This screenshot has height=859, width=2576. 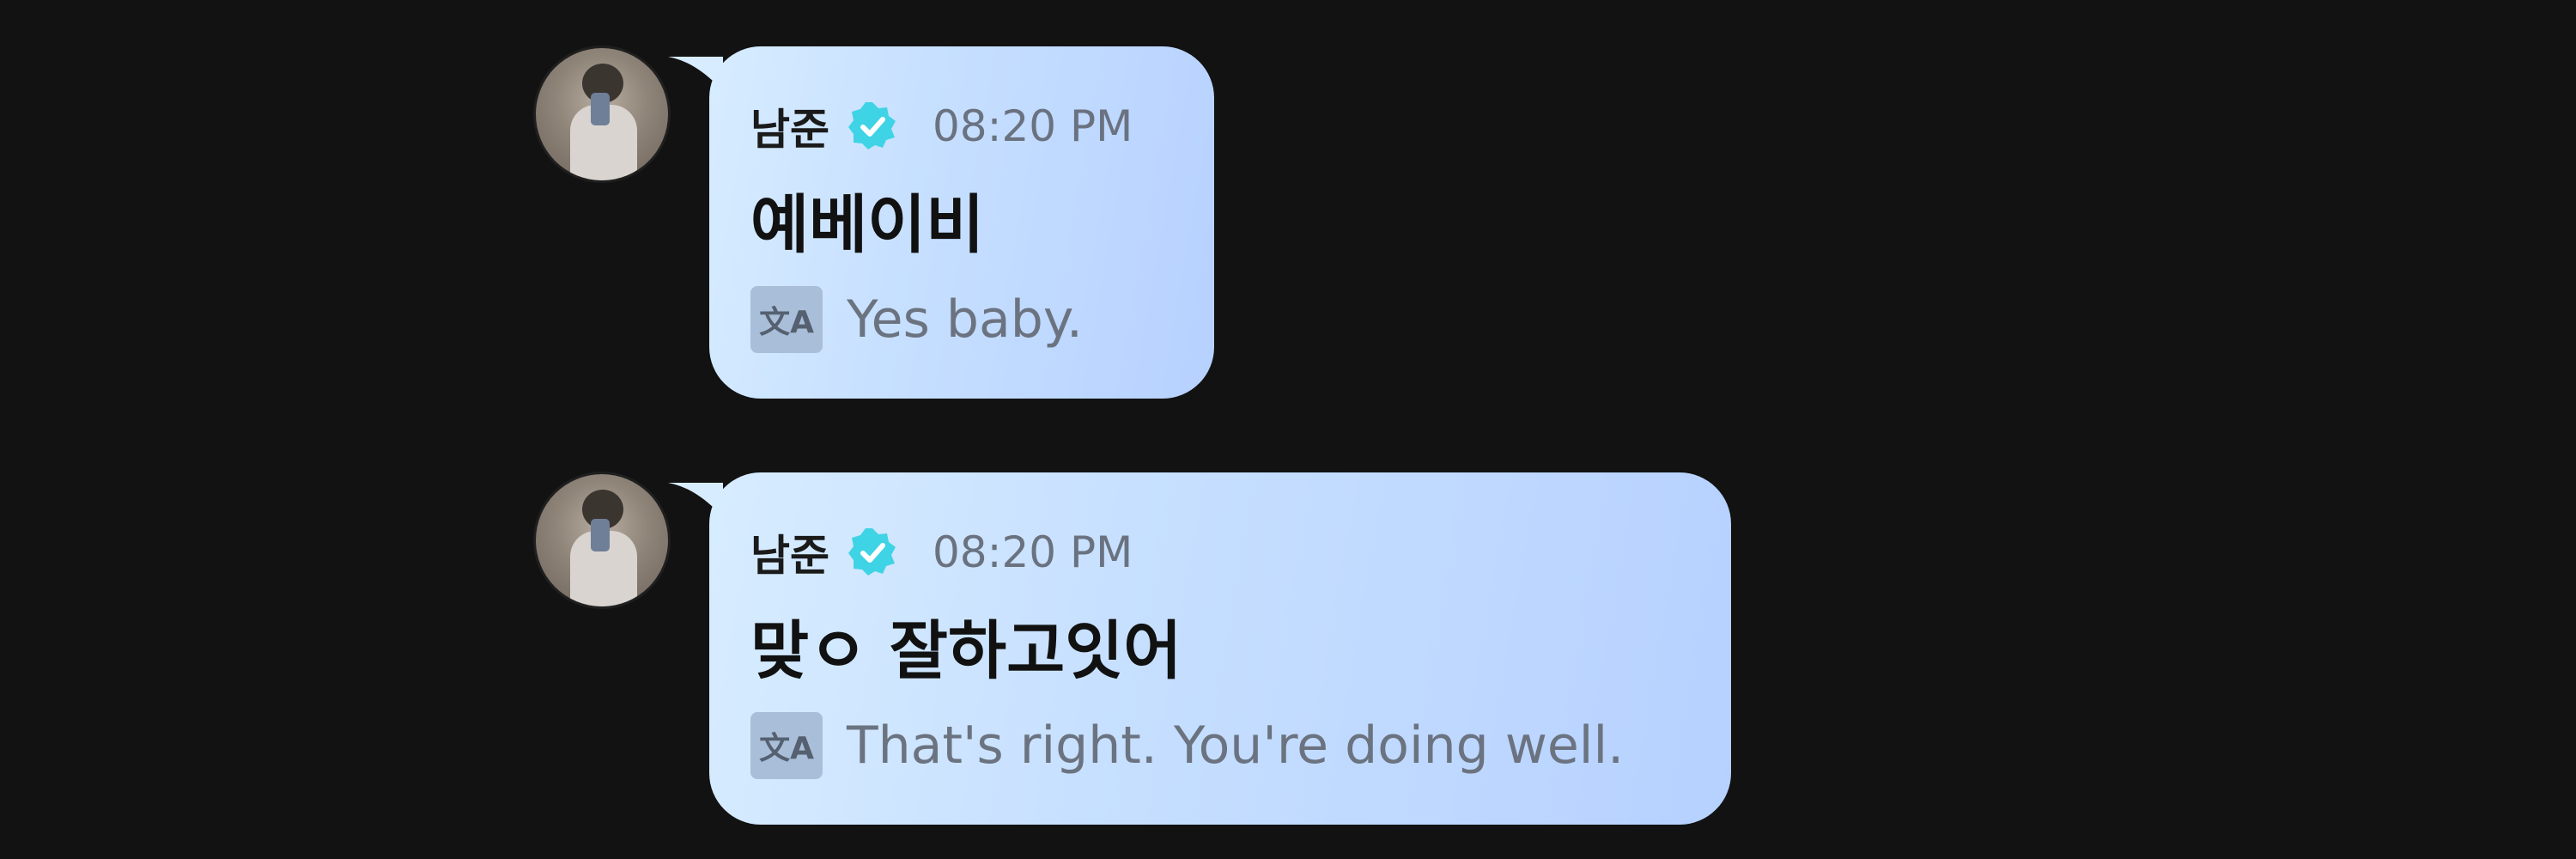 What do you see at coordinates (1236, 746) in the screenshot?
I see `translation-text: That's right. You're doing well.` at bounding box center [1236, 746].